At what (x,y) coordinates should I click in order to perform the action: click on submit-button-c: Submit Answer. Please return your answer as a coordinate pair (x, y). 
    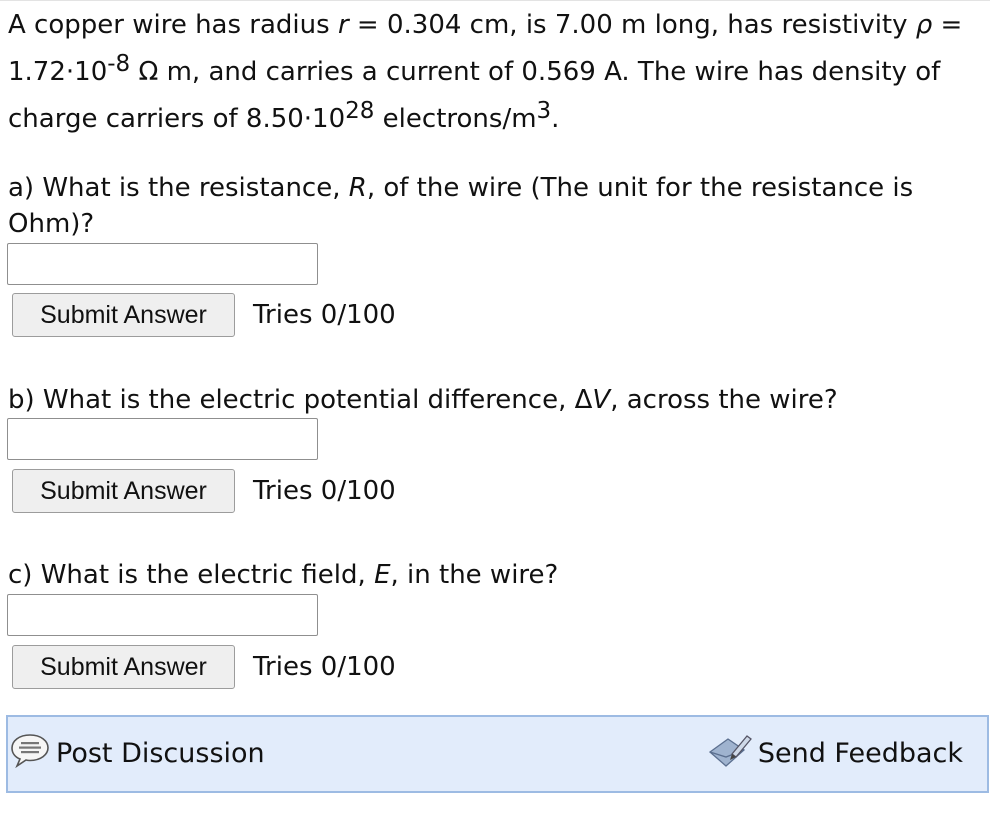
    Looking at the image, I should click on (123, 667).